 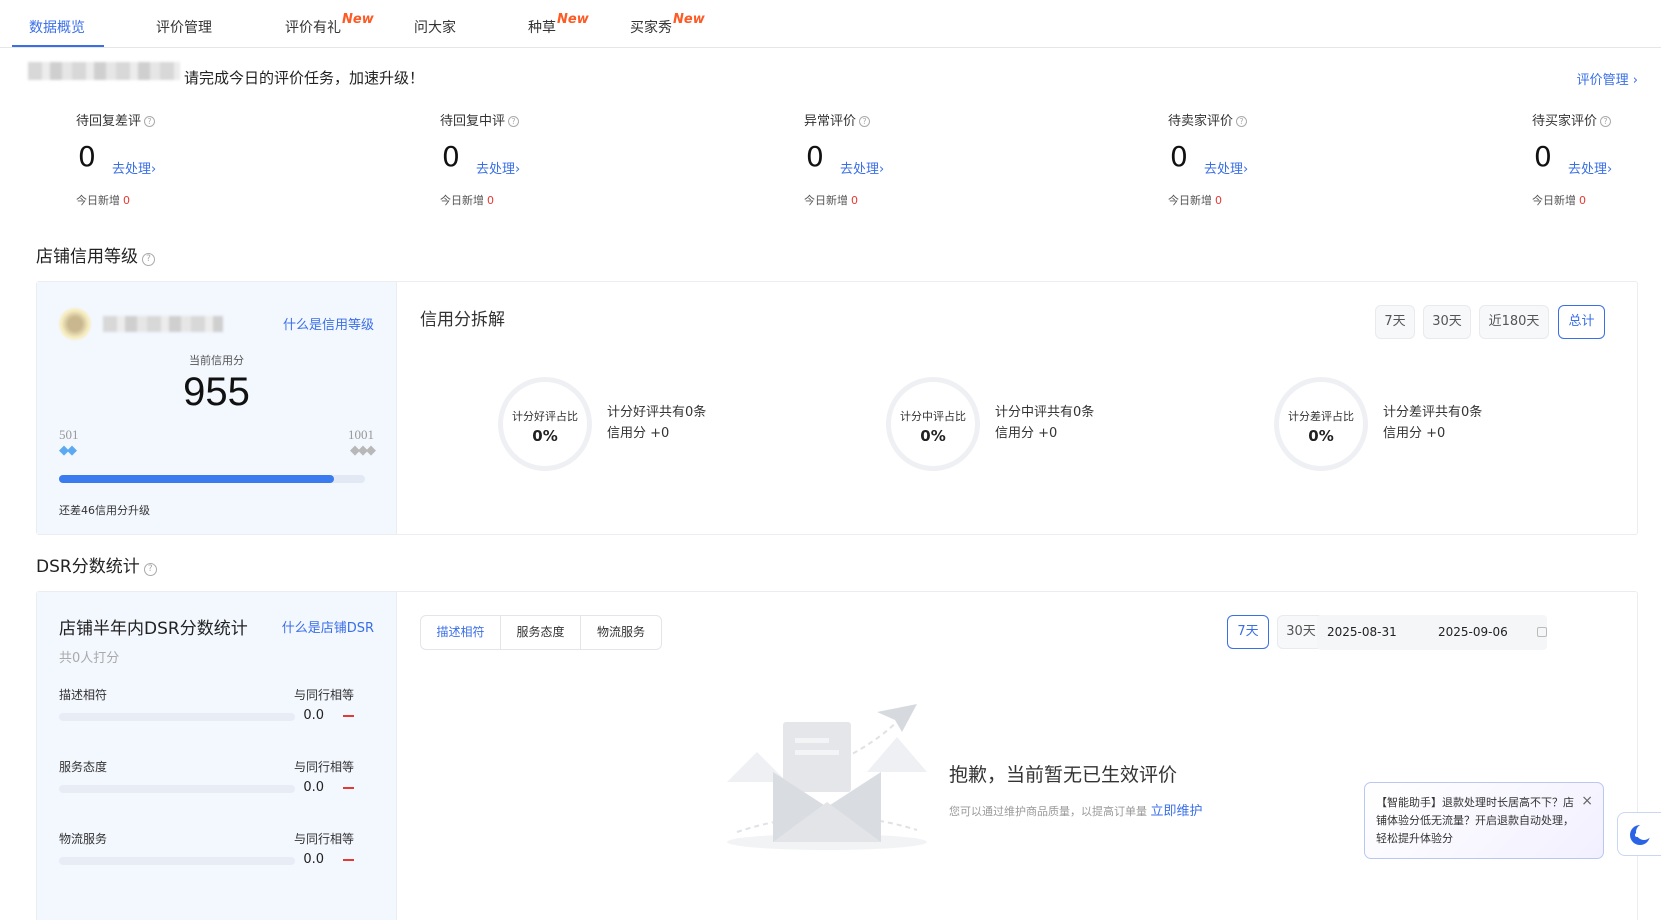 I want to click on metric-pending-seller: 待卖家评价? 0 去处理› 今日新增 0, so click(x=1268, y=158).